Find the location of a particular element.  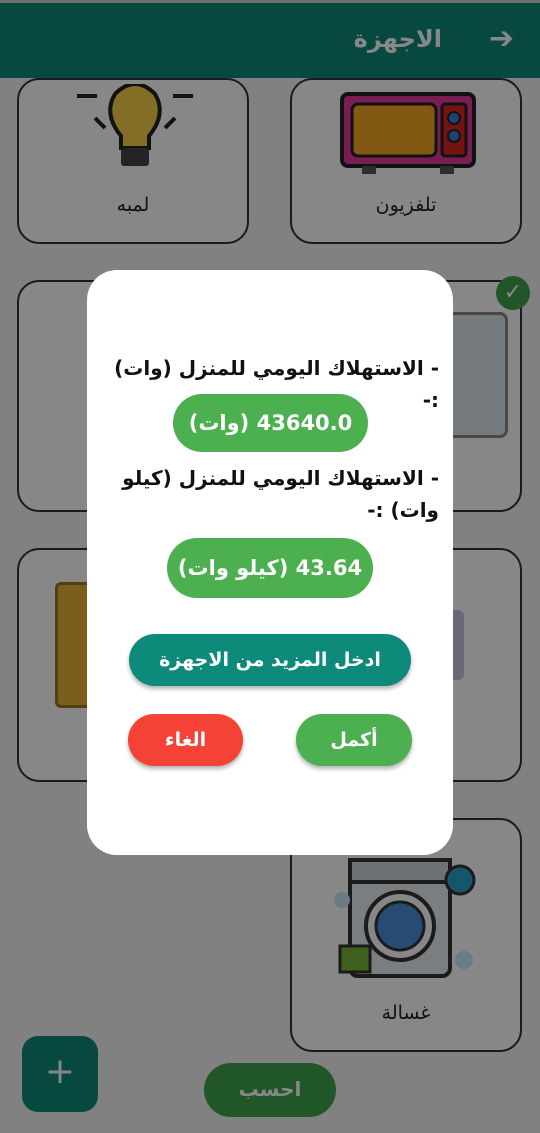

cancel-button: الغاء is located at coordinates (185, 740).